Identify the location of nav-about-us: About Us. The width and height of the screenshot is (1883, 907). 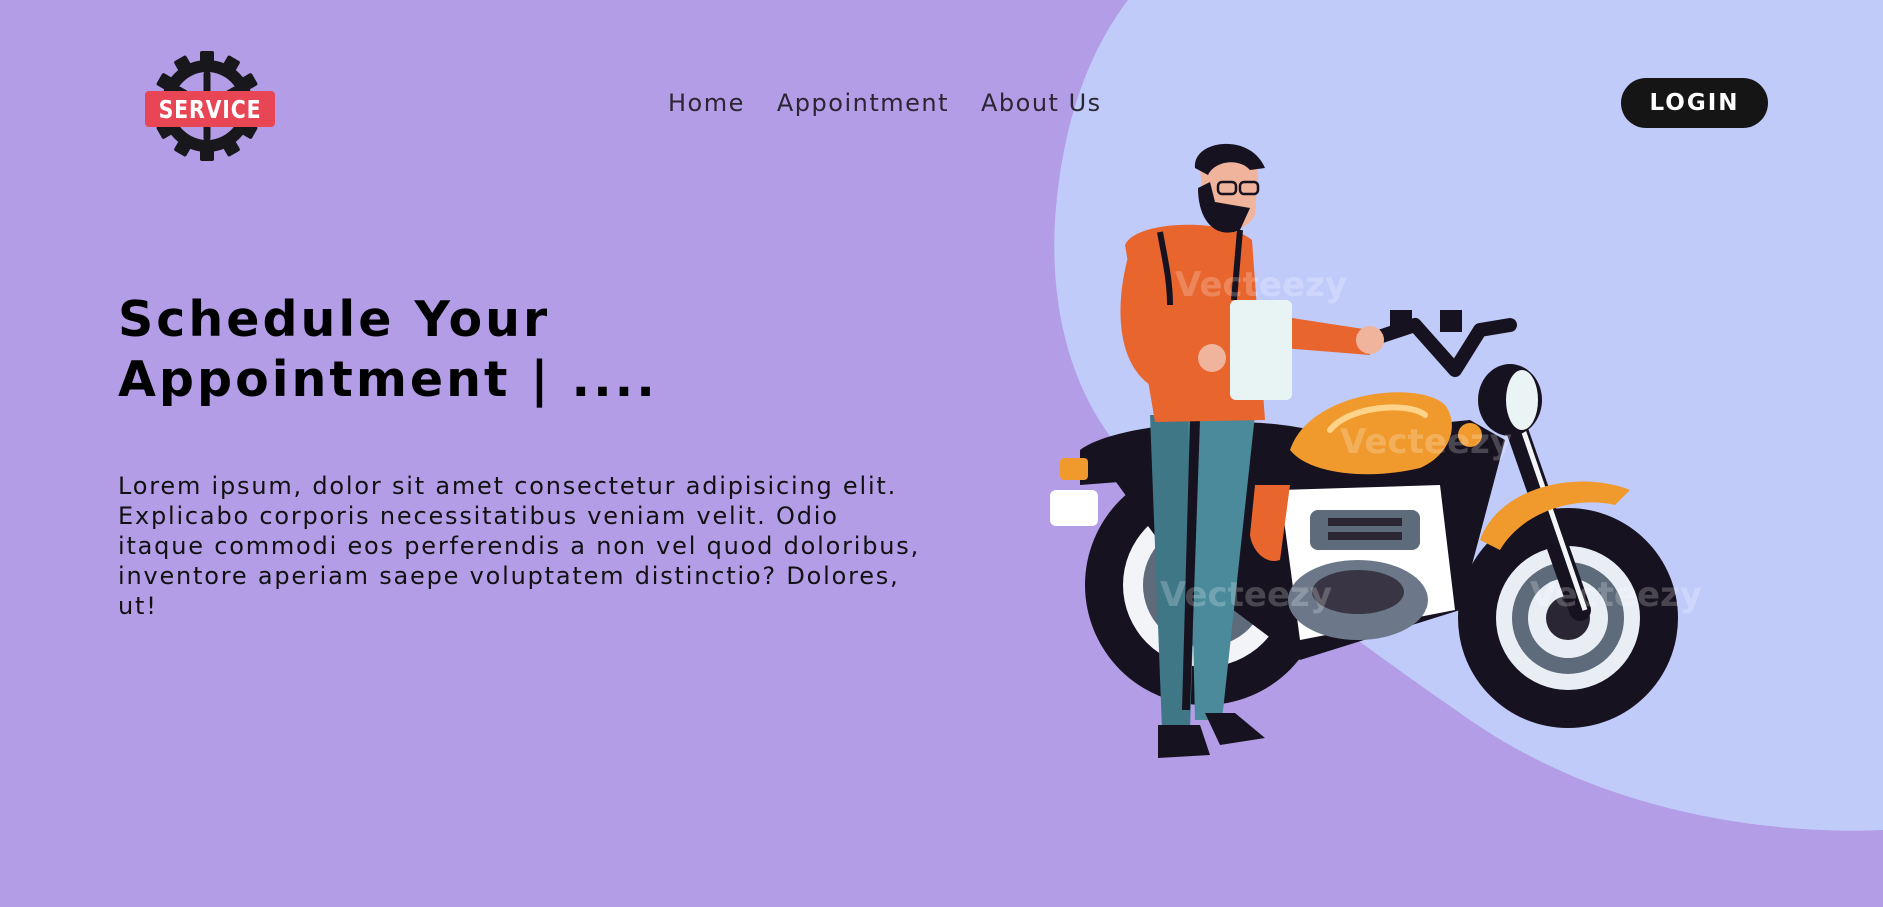
(1041, 103).